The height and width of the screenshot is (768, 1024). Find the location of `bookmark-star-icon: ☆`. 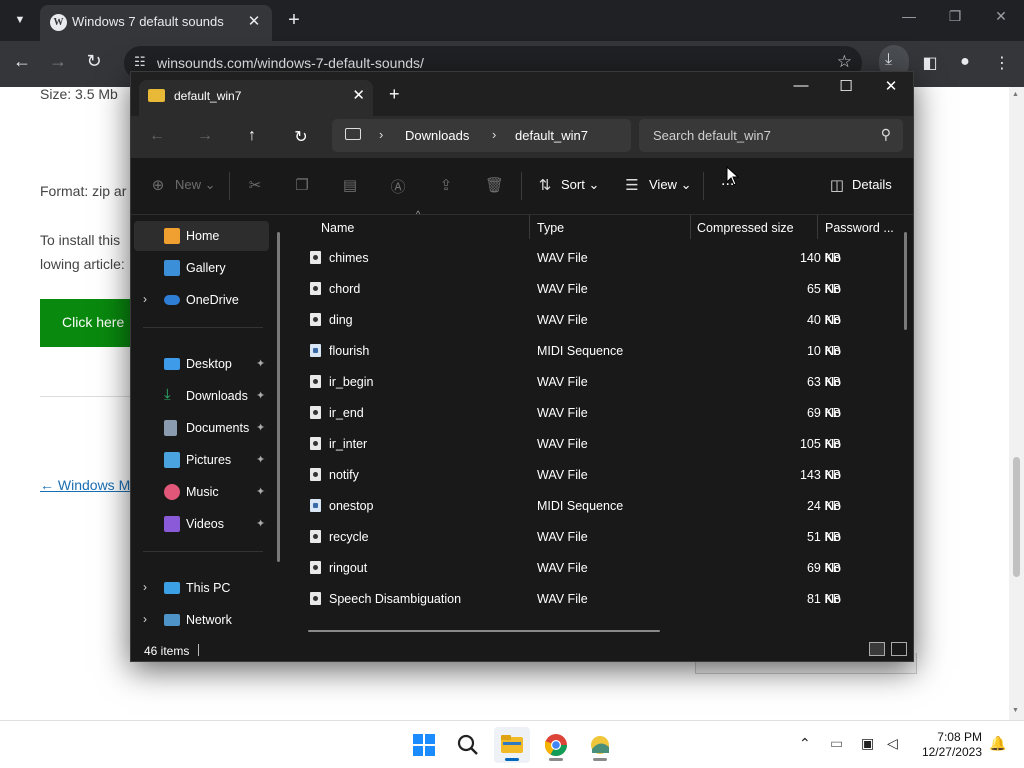

bookmark-star-icon: ☆ is located at coordinates (844, 62).